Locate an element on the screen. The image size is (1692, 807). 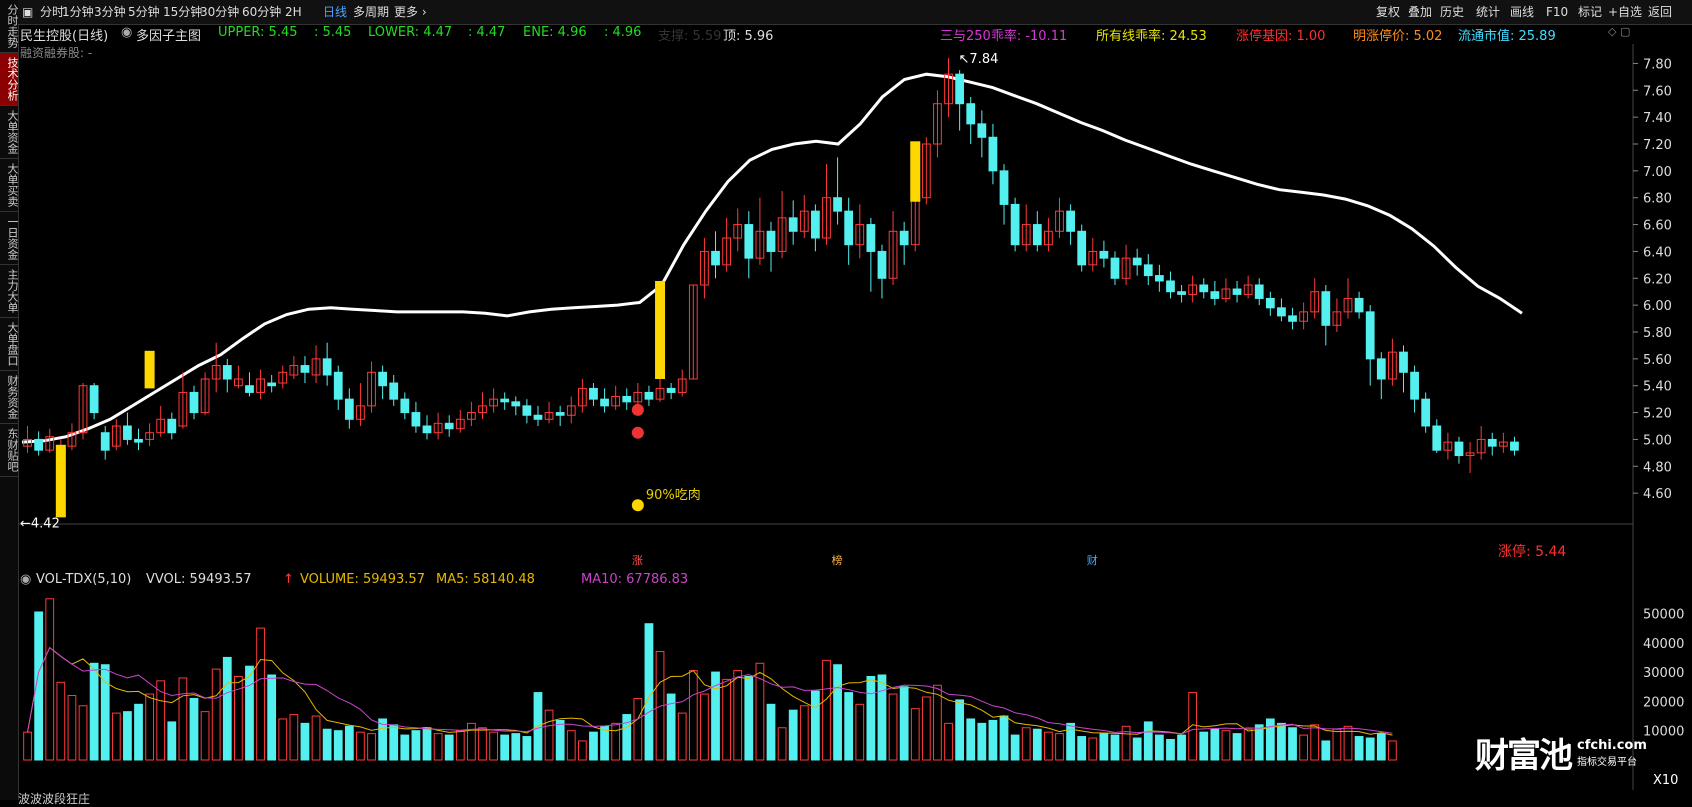
price-tick-label: 7.40 is located at coordinates (1657, 118).